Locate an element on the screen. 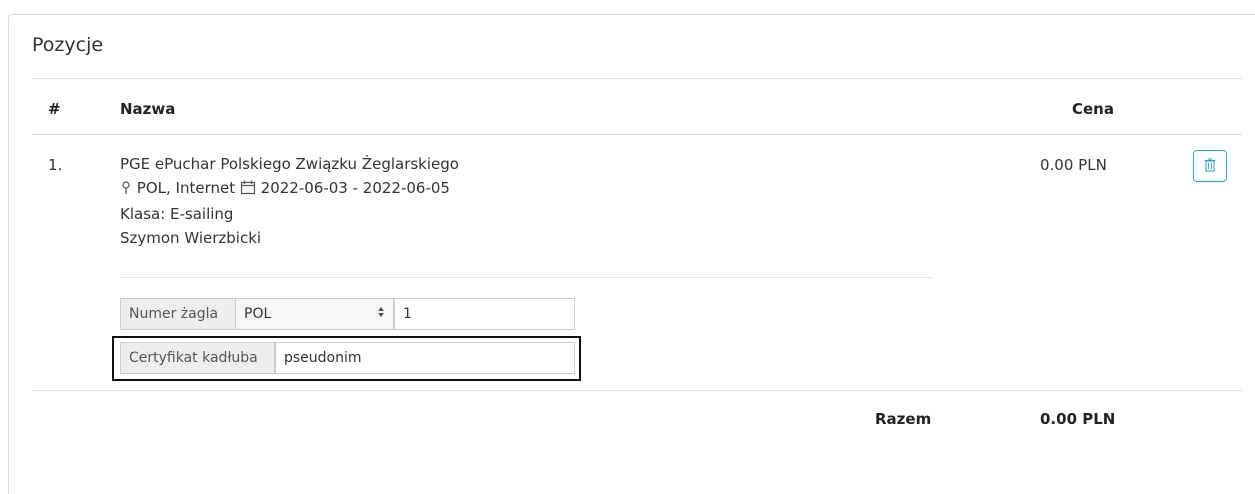  column-header-index: # is located at coordinates (54, 109).